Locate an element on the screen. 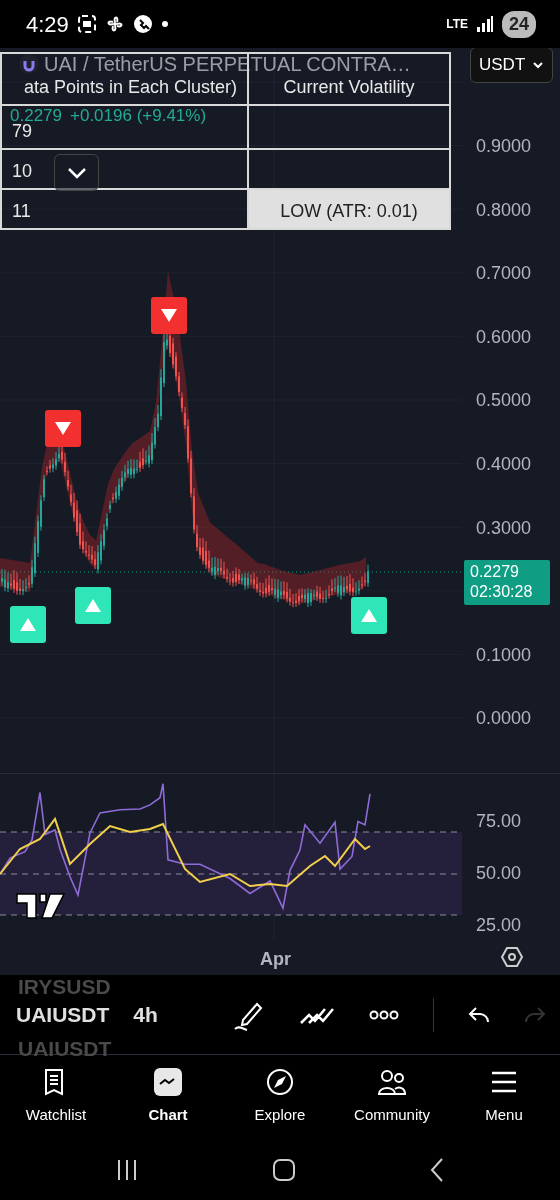  logo-icon is located at coordinates (41, 906).